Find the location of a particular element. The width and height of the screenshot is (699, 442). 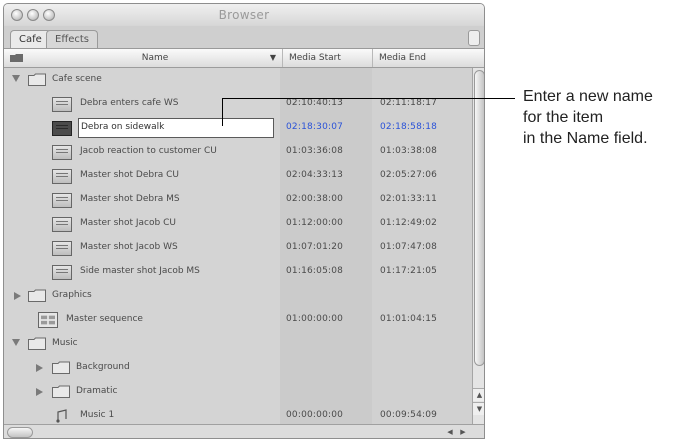

tab-bar: Cafe Effects is located at coordinates (244, 37).